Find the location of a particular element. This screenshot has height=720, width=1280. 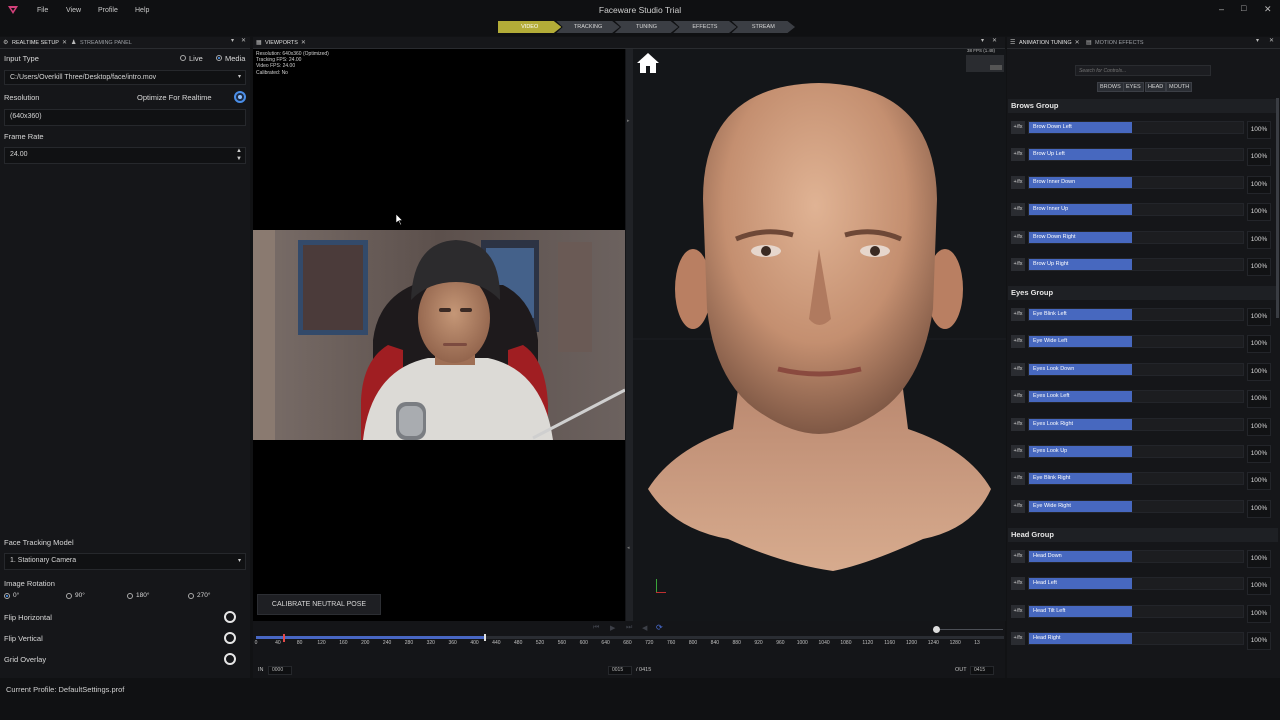

calibrate-neutral-pose-button: CALIBRATE NEUTRAL POSE is located at coordinates (319, 604).